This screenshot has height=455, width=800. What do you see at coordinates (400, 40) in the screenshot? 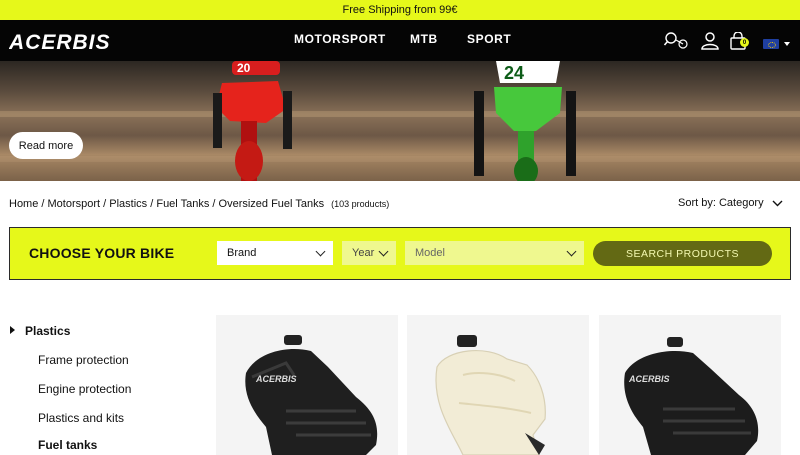
I see `main-header: ACERBIS MOTORSPORT MTB SPORT 0` at bounding box center [400, 40].